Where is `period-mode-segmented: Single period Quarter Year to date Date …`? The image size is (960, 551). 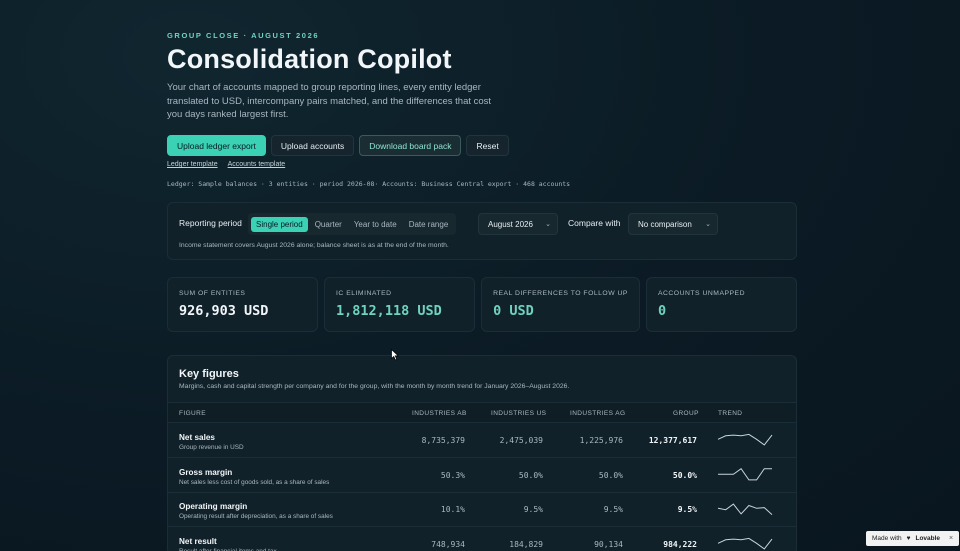 period-mode-segmented: Single period Quarter Year to date Date … is located at coordinates (352, 224).